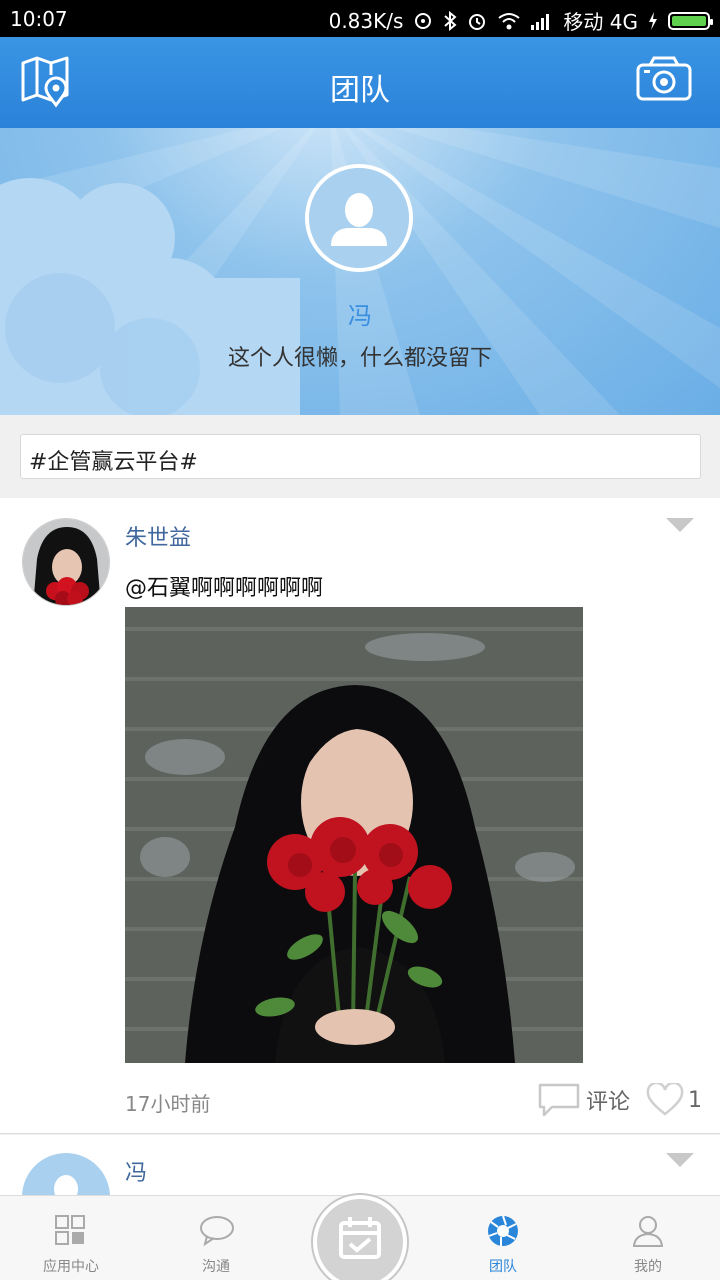 The image size is (720, 1280). Describe the element at coordinates (360, 316) in the screenshot. I see `profile-name: 冯` at that location.